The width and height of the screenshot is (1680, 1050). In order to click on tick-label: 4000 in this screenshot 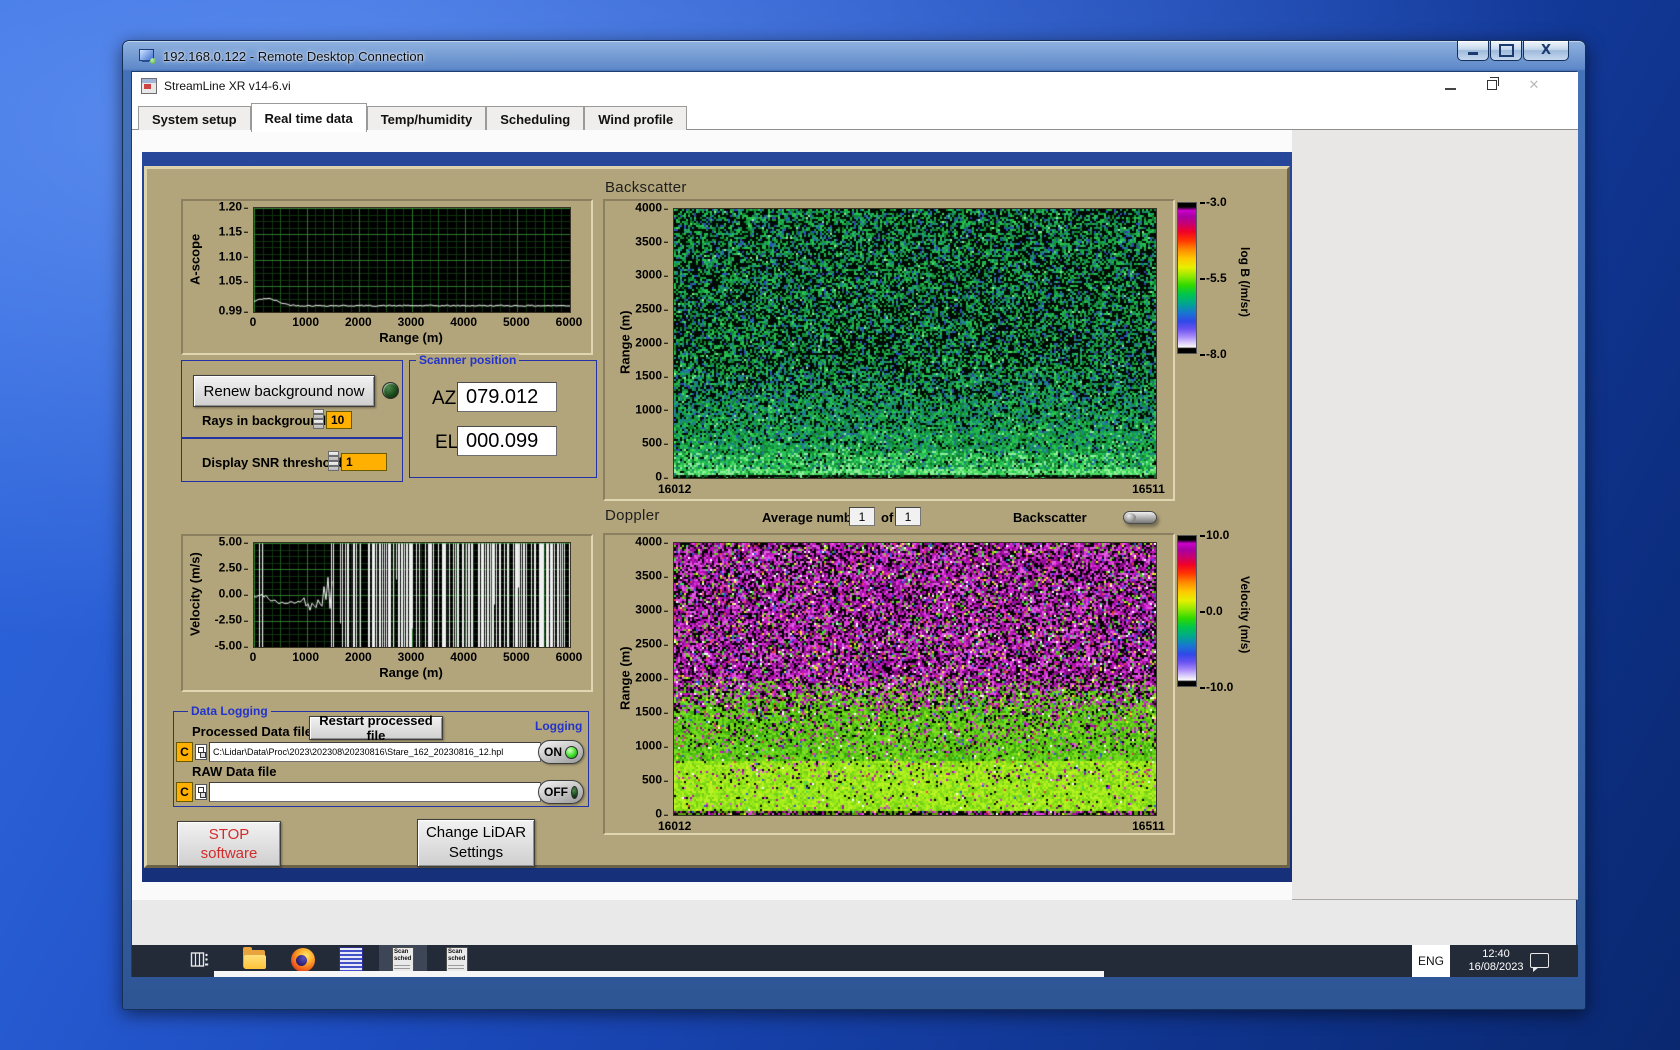, I will do `click(464, 657)`.